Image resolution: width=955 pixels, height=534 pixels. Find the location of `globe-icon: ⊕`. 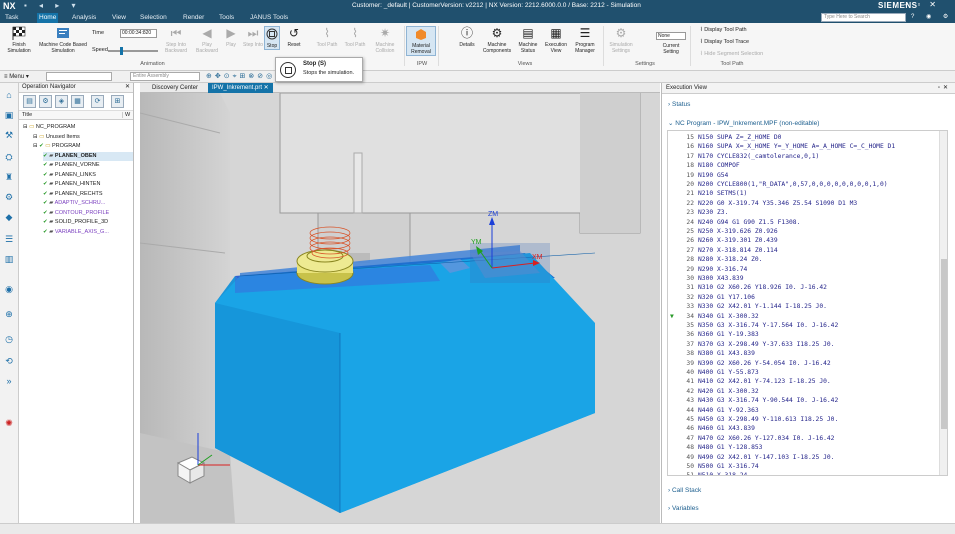

globe-icon: ⊕ is located at coordinates (9, 314).